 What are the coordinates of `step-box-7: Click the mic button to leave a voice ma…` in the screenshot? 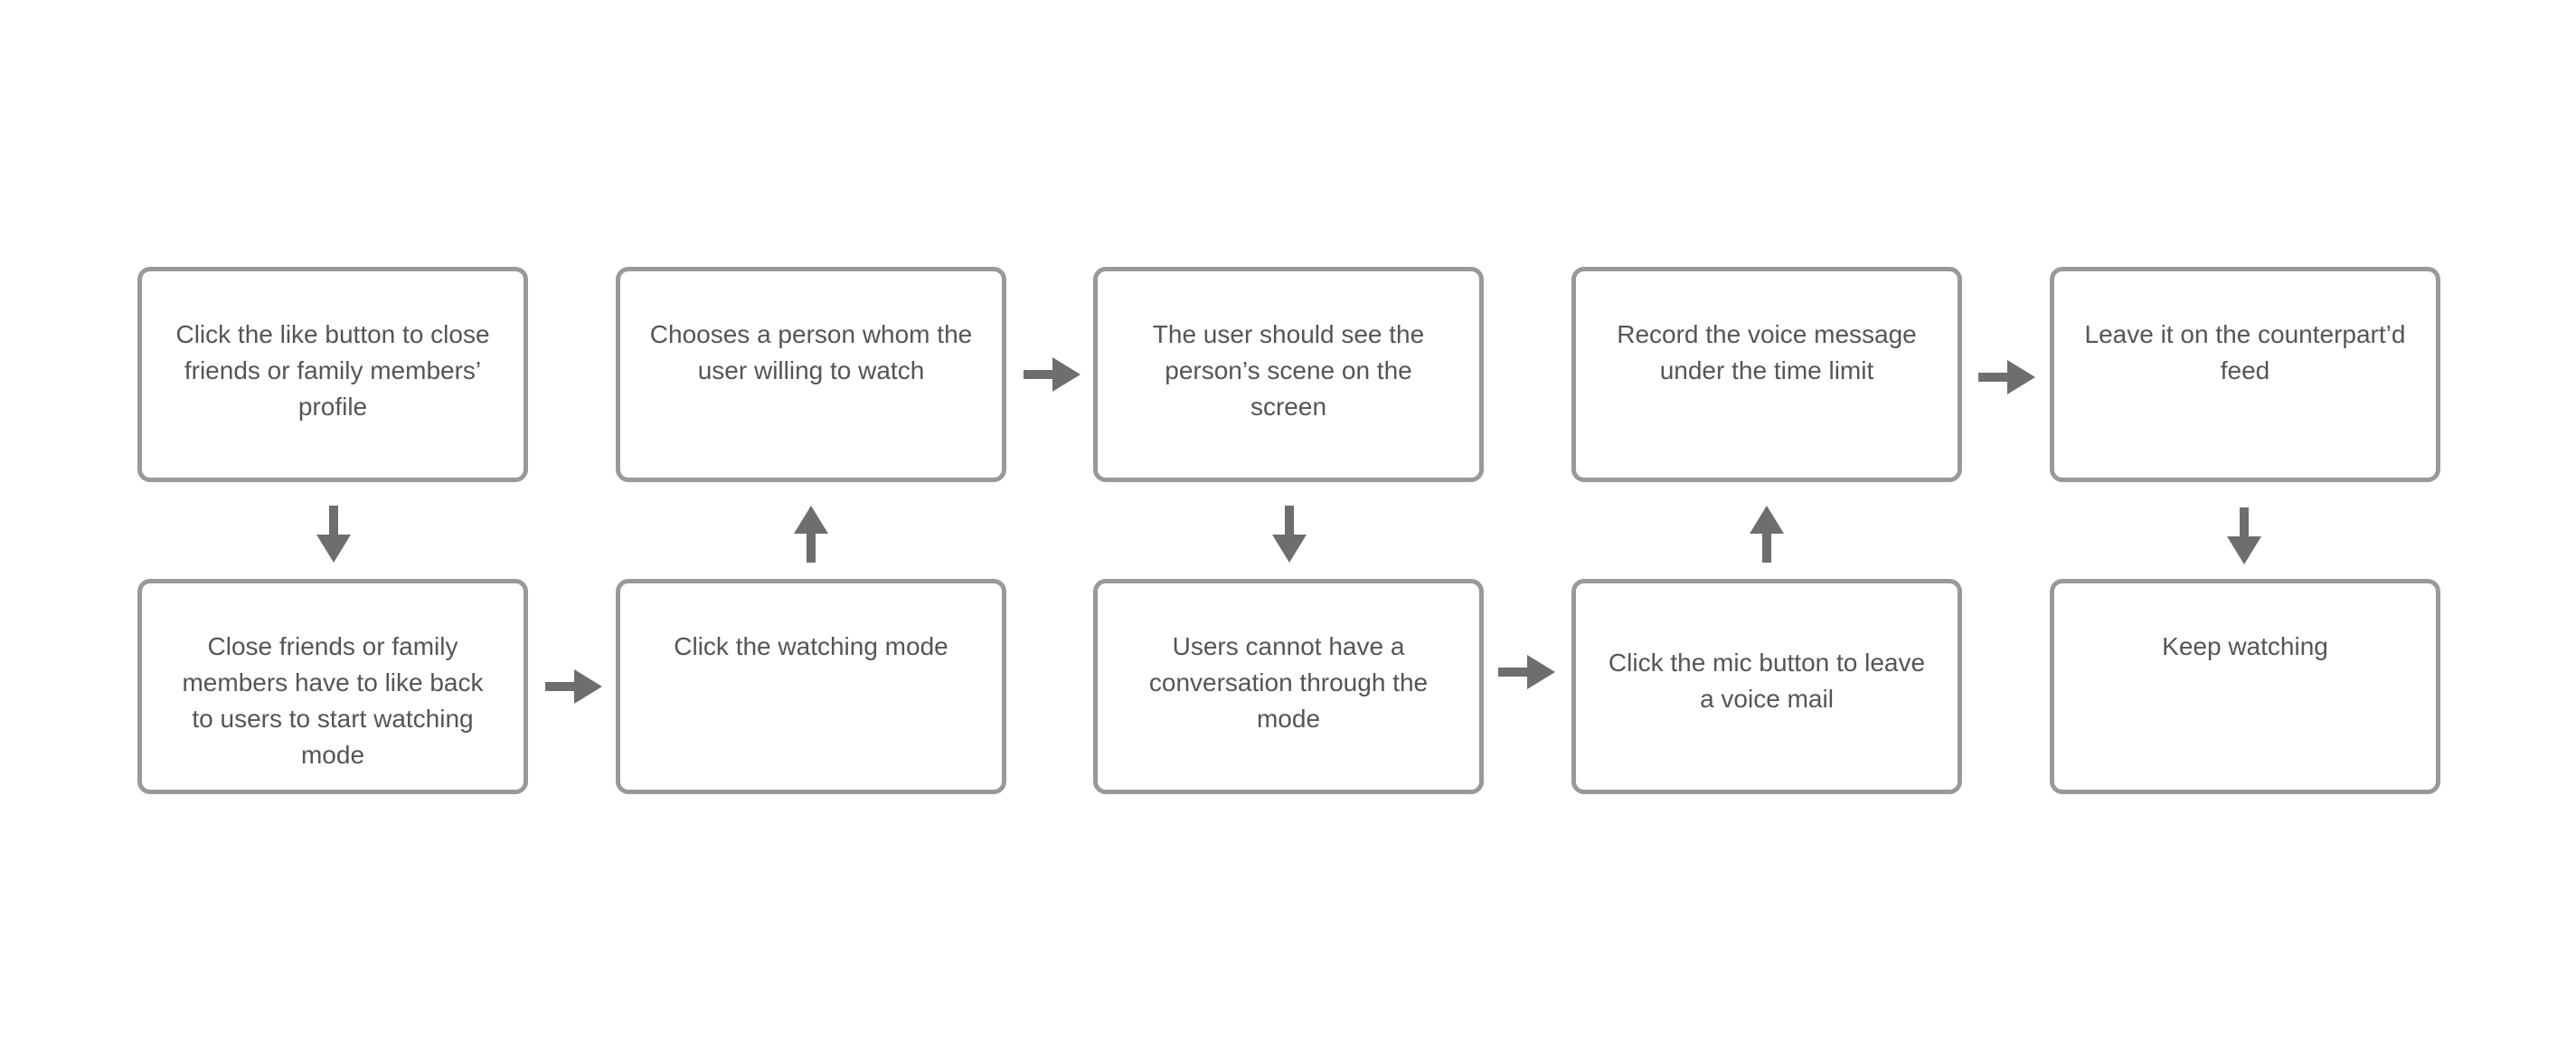 It's located at (1767, 686).